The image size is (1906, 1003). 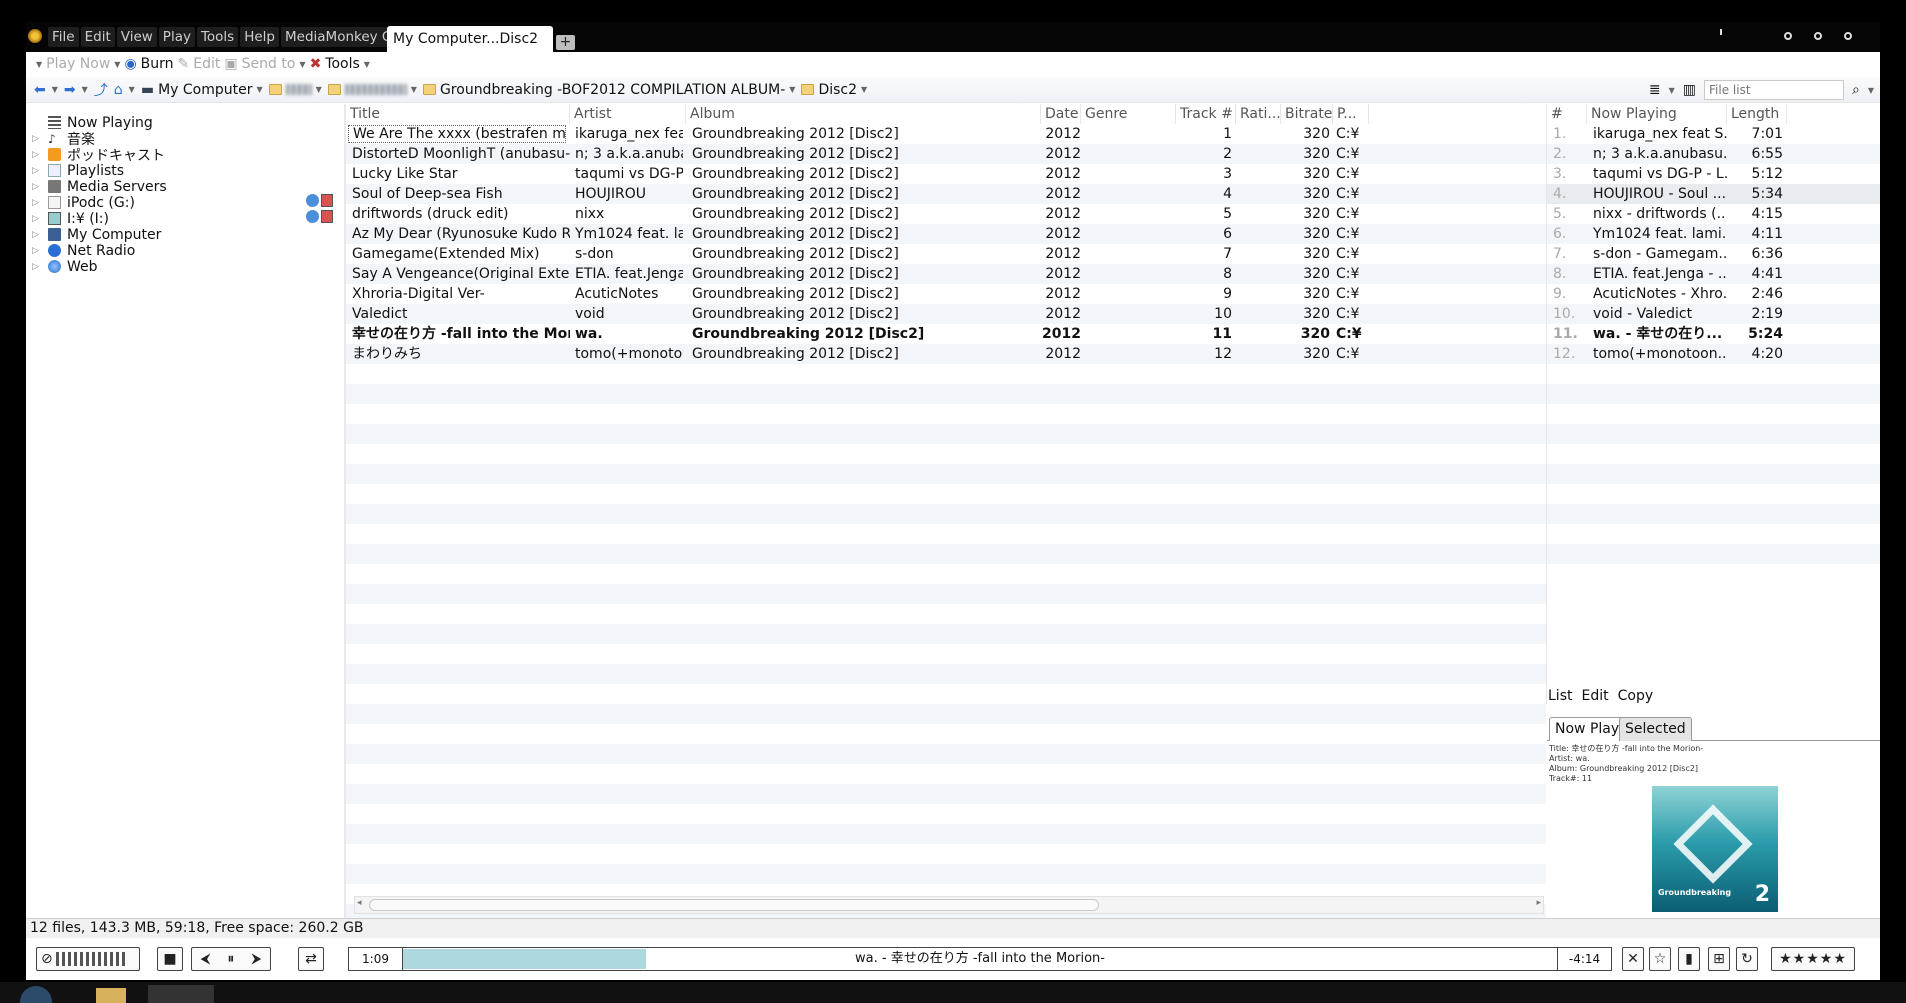 What do you see at coordinates (1813, 959) in the screenshot?
I see `rating-stars: ★★★★★` at bounding box center [1813, 959].